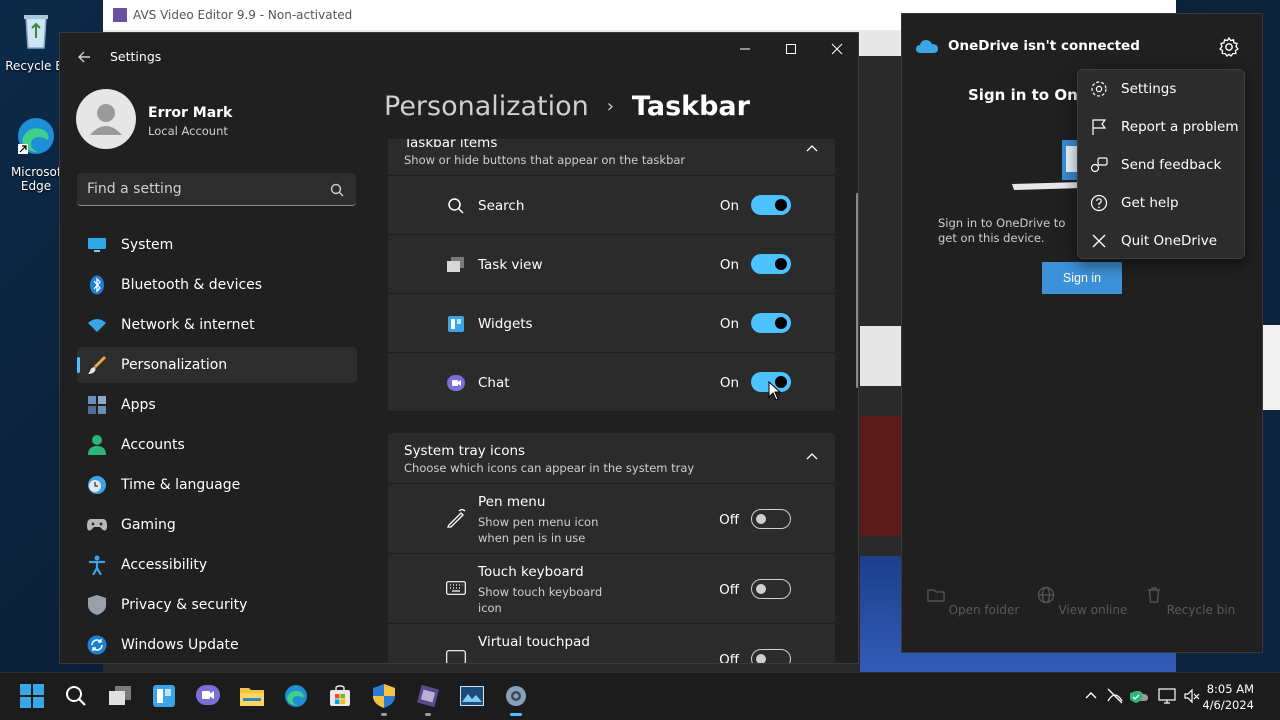 This screenshot has height=720, width=1280. I want to click on settings-search, so click(216, 189).